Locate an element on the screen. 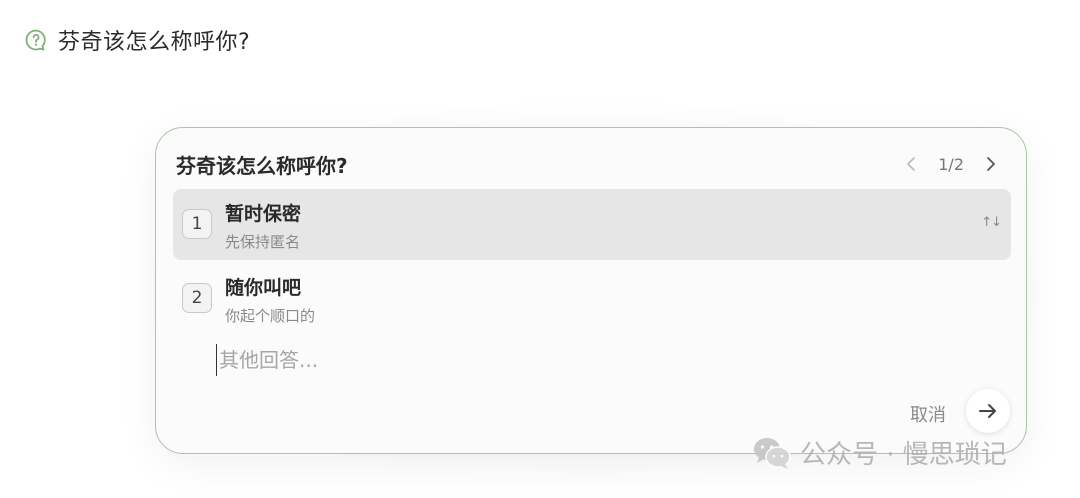  chevron-right-icon is located at coordinates (991, 164).